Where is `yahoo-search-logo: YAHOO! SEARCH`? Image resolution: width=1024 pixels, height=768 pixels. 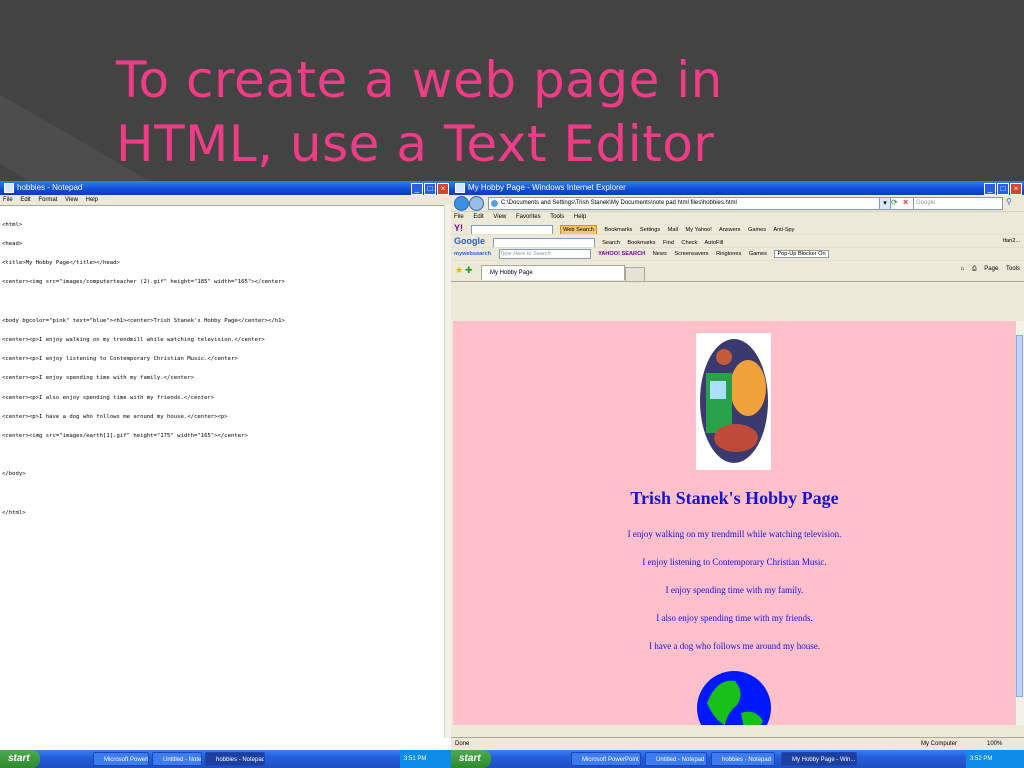
yahoo-search-logo: YAHOO! SEARCH is located at coordinates (622, 254).